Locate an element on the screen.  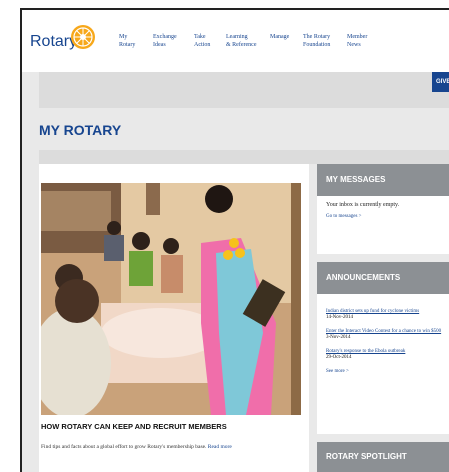
nav-rotary-foundation: The Rotary Foundation is located at coordinates (316, 41).